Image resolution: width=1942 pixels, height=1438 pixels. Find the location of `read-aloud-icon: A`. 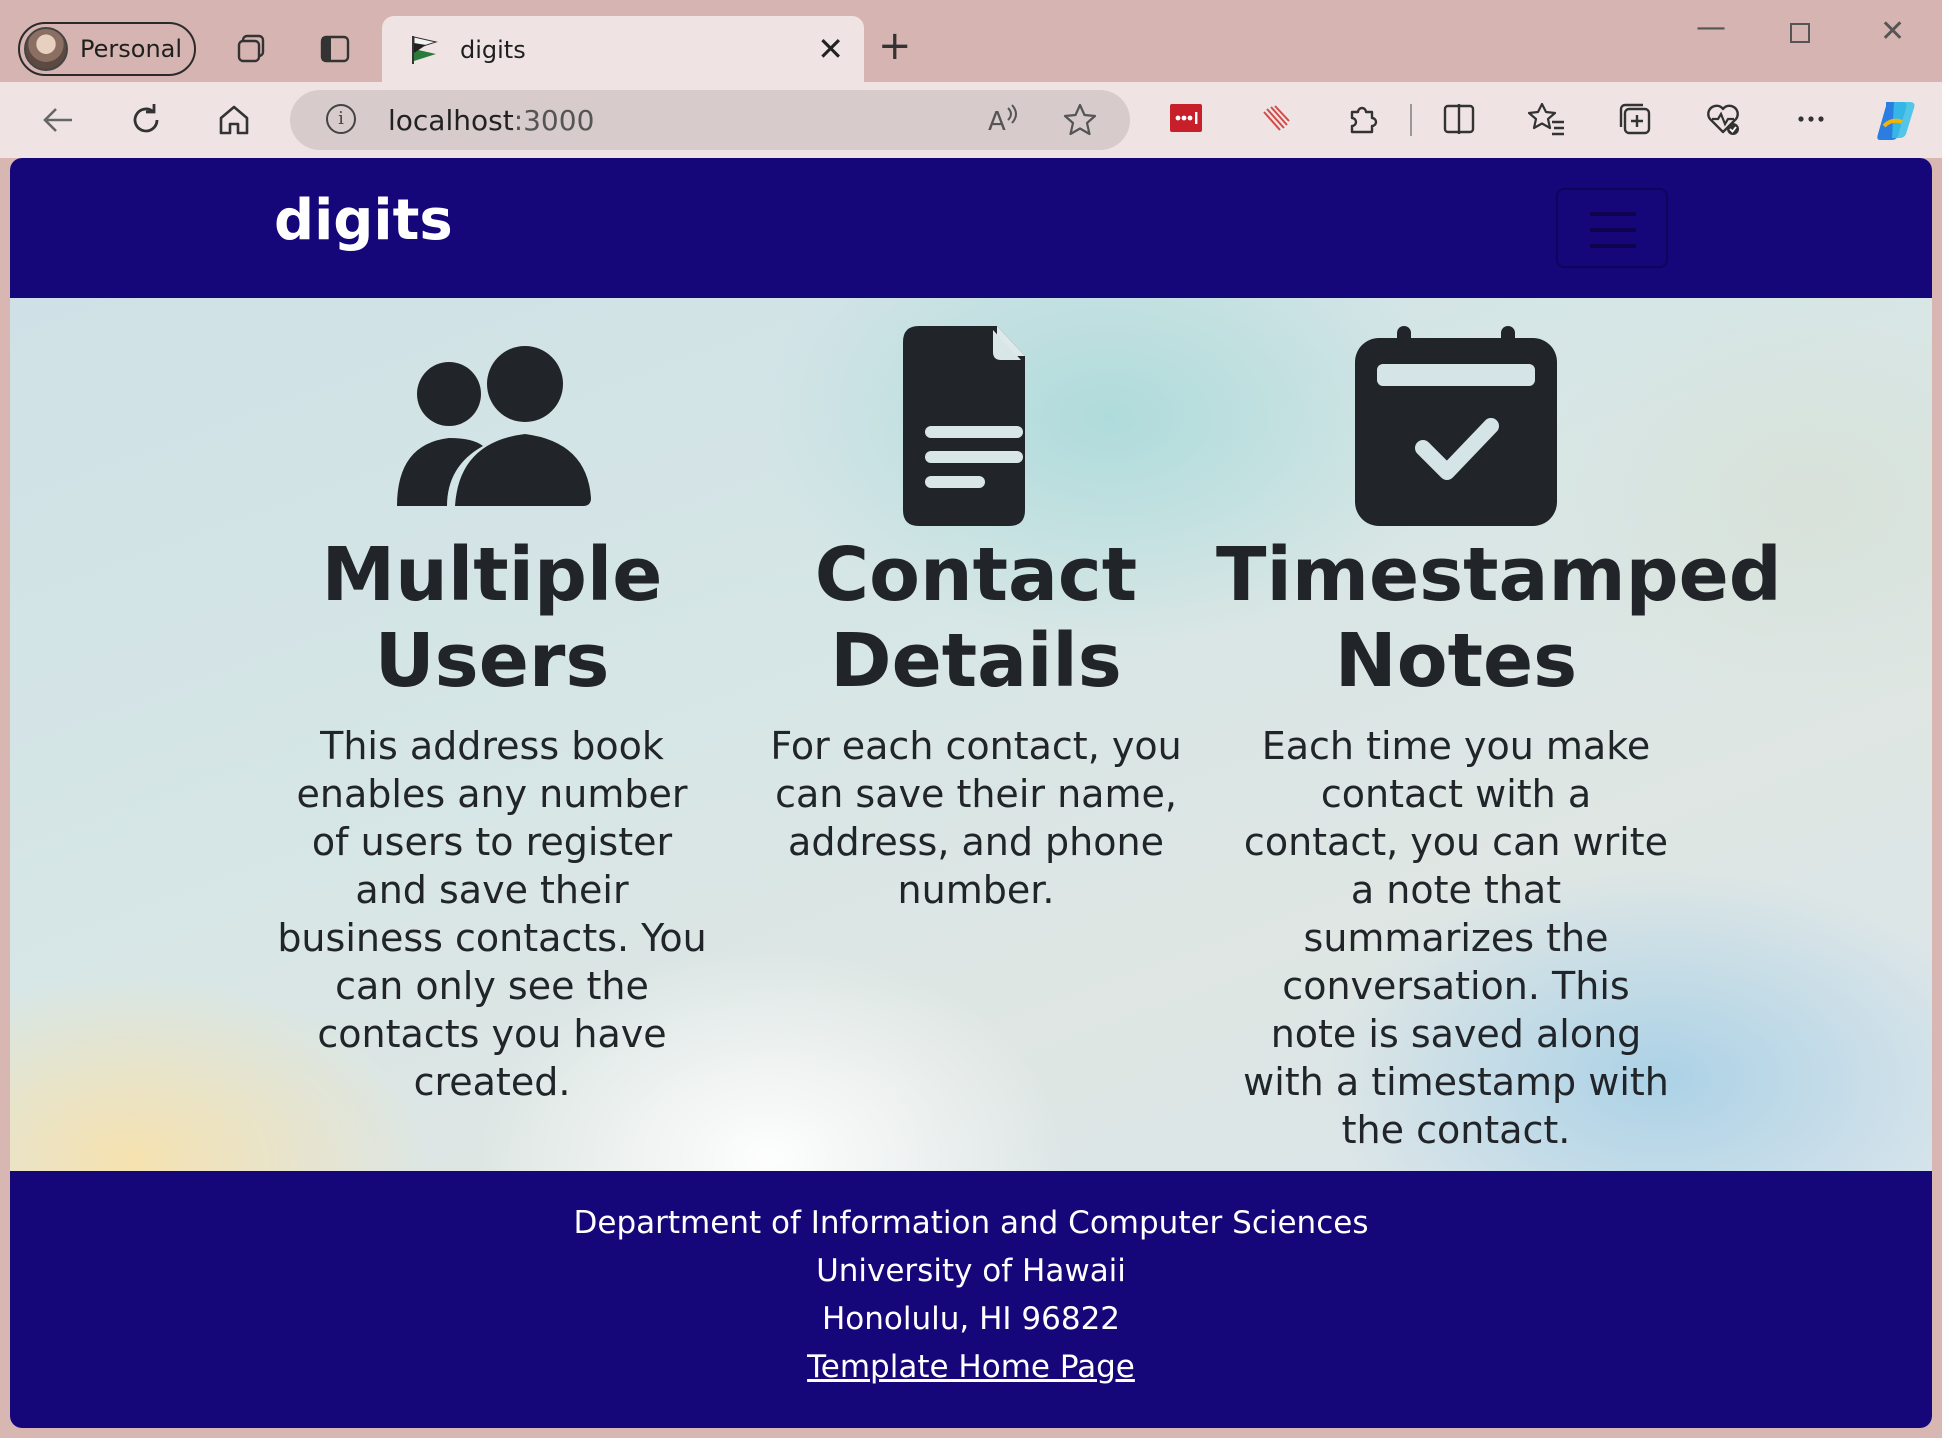

read-aloud-icon: A is located at coordinates (1004, 124).